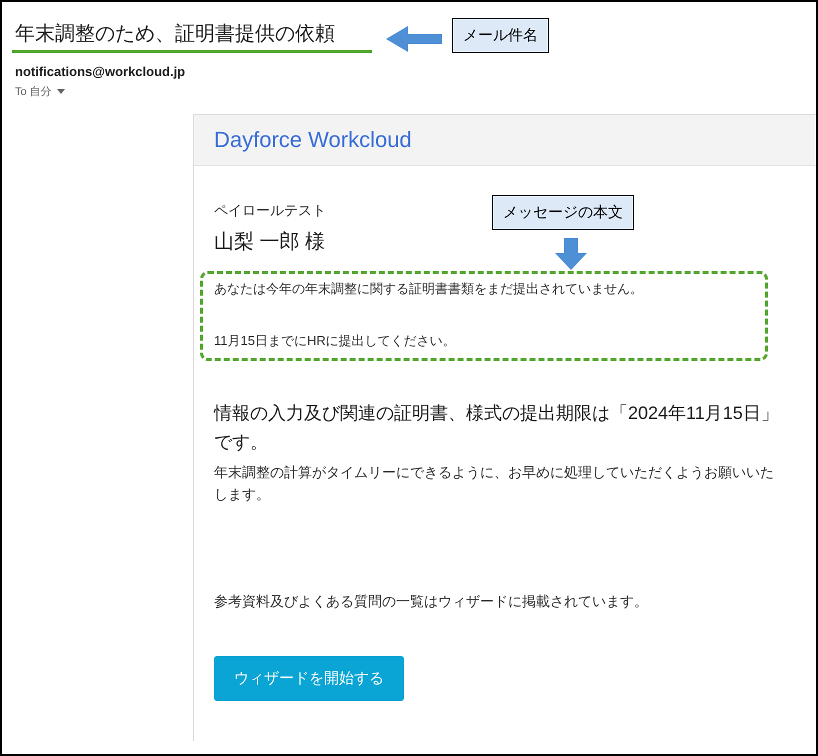 This screenshot has width=818, height=756. What do you see at coordinates (414, 39) in the screenshot?
I see `left-arrow-icon` at bounding box center [414, 39].